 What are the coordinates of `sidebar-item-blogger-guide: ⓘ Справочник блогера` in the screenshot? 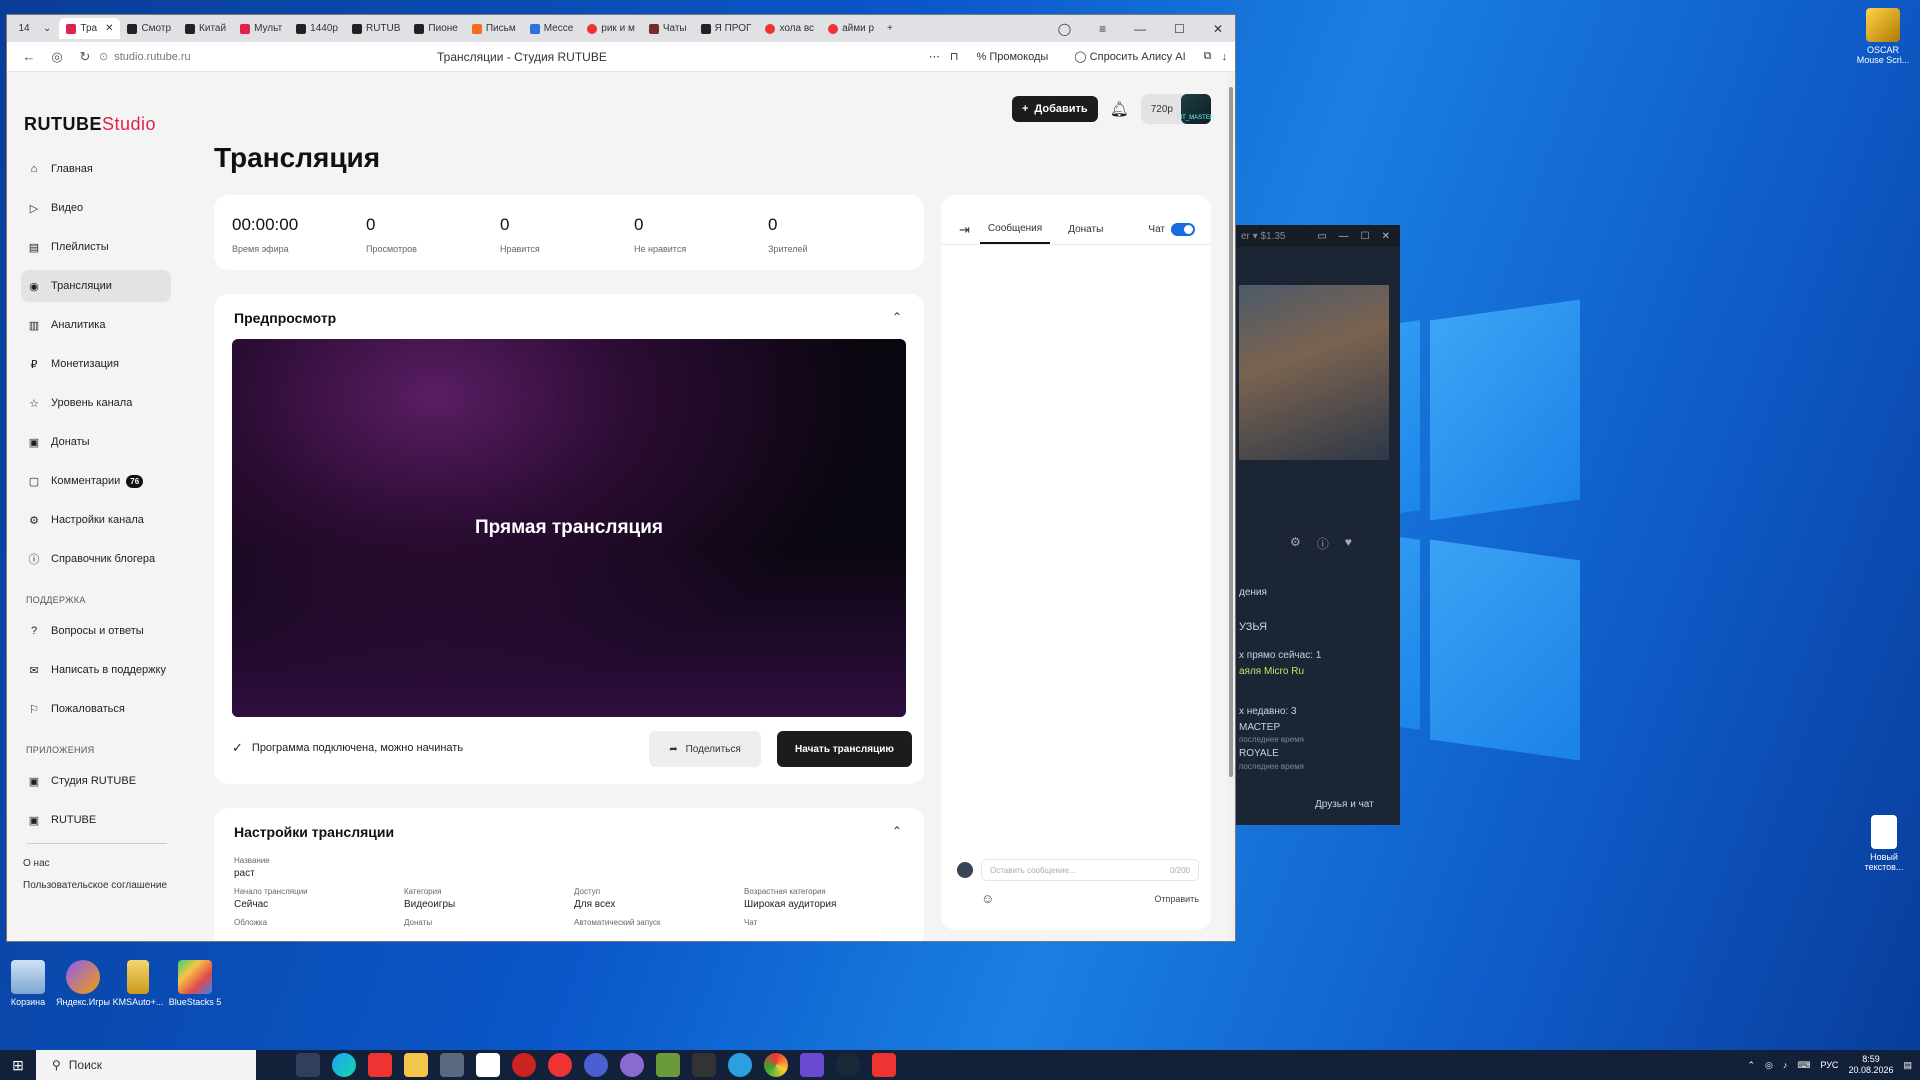 It's located at (96, 559).